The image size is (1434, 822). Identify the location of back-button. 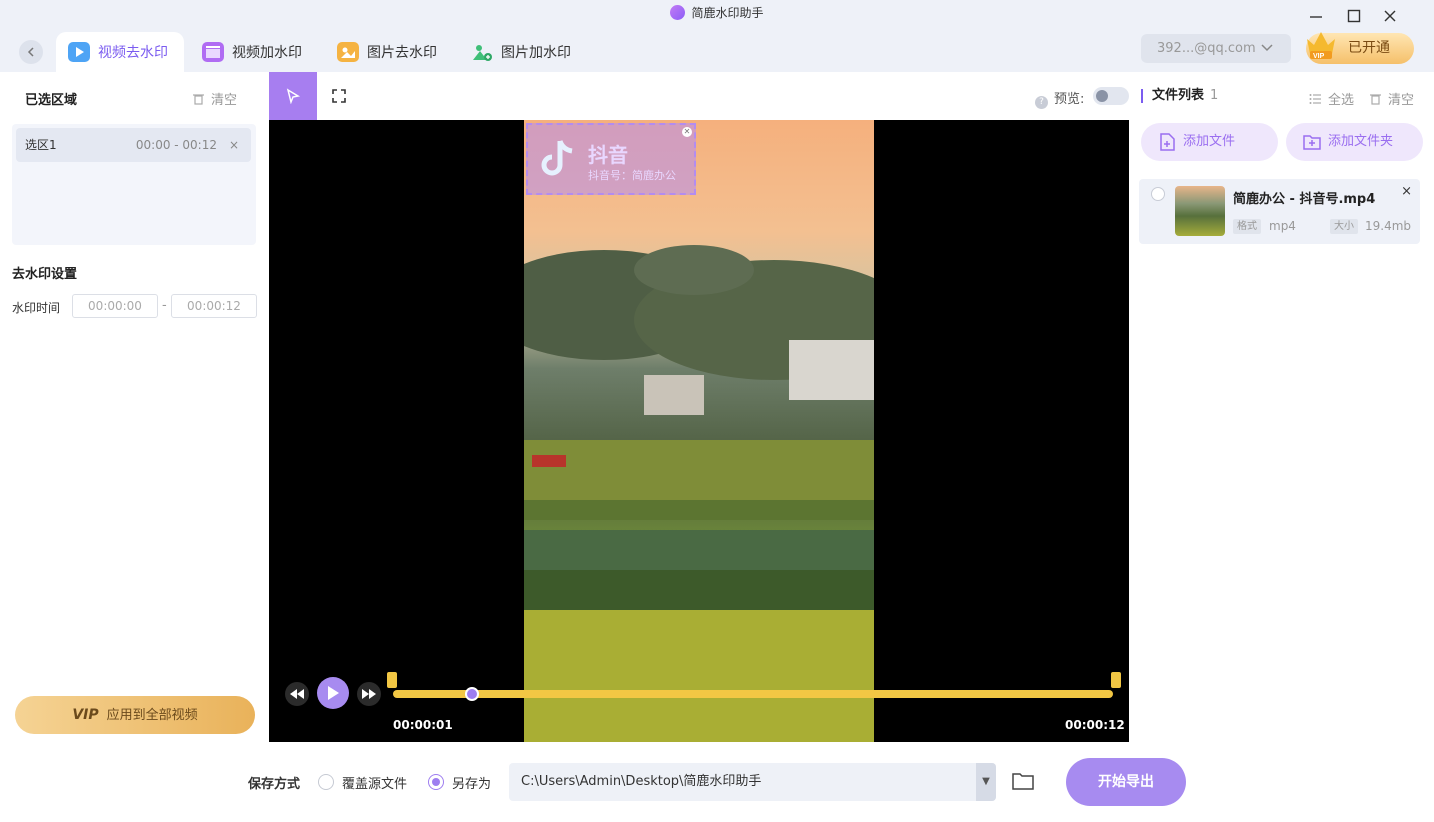
(31, 52).